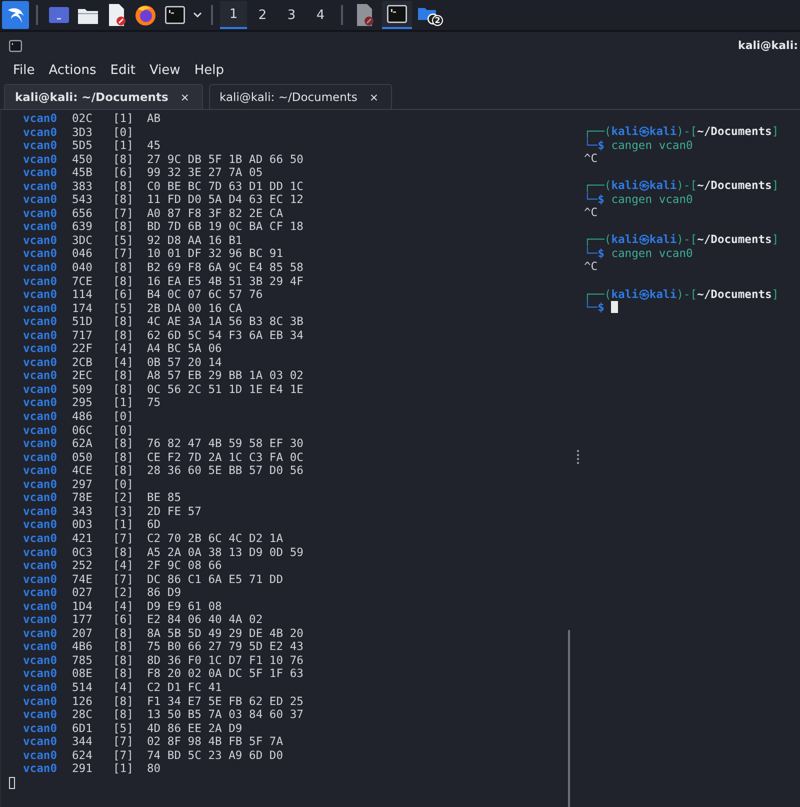 The image size is (800, 807). I want to click on can-frame-line: vcan0 45B [6] 99 32 3E 27 7A 05, so click(143, 173).